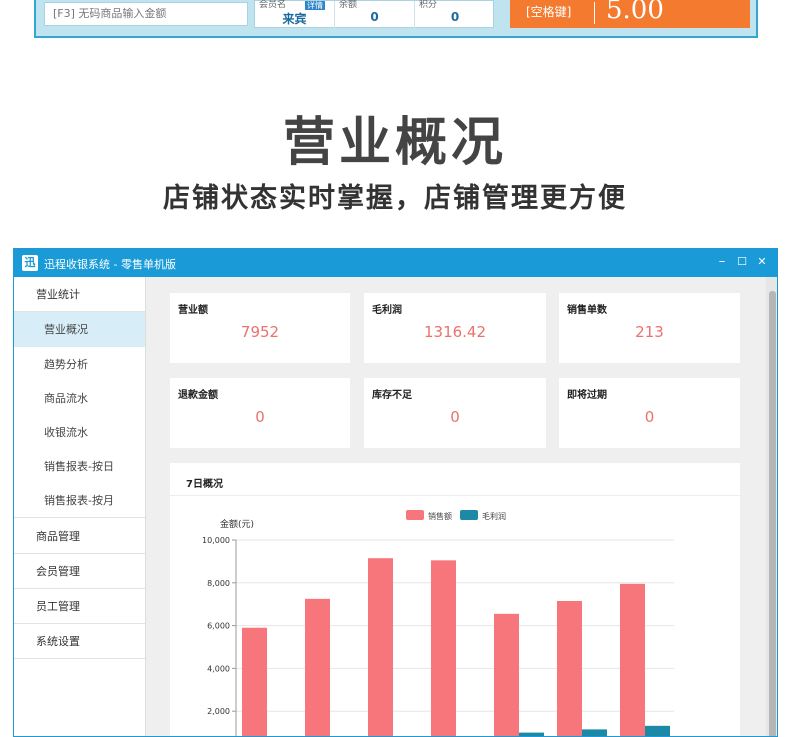  Describe the element at coordinates (395, 198) in the screenshot. I see `page-subline: 店铺状态实时掌握，店铺管理更方便` at that location.